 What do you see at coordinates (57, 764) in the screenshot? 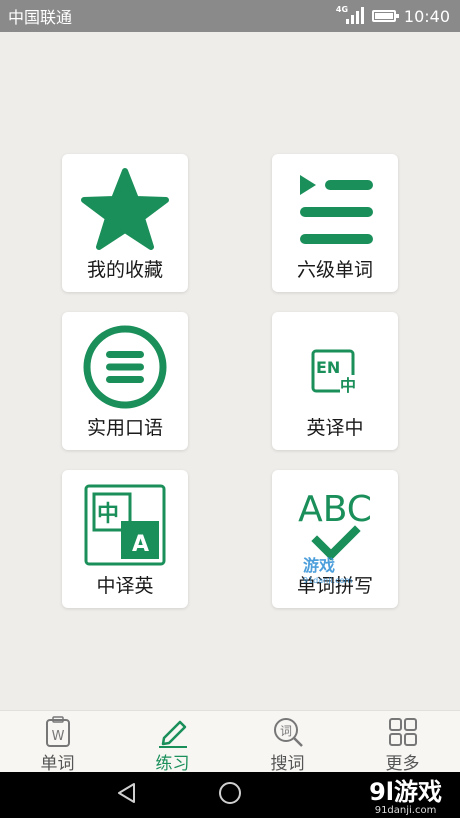
I see `tab-label: 单词` at bounding box center [57, 764].